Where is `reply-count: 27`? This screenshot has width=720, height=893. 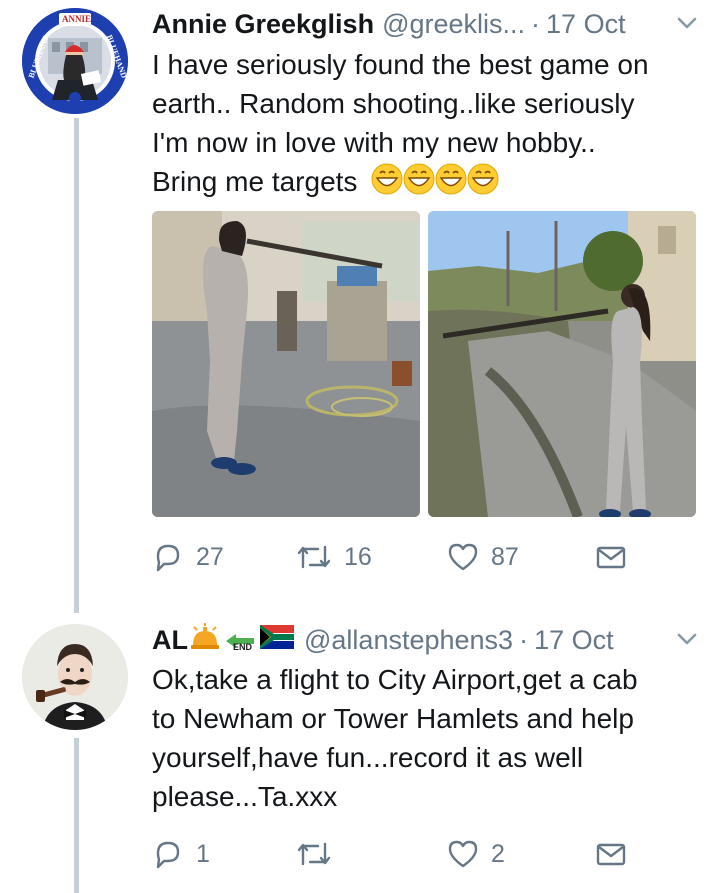
reply-count: 27 is located at coordinates (210, 556).